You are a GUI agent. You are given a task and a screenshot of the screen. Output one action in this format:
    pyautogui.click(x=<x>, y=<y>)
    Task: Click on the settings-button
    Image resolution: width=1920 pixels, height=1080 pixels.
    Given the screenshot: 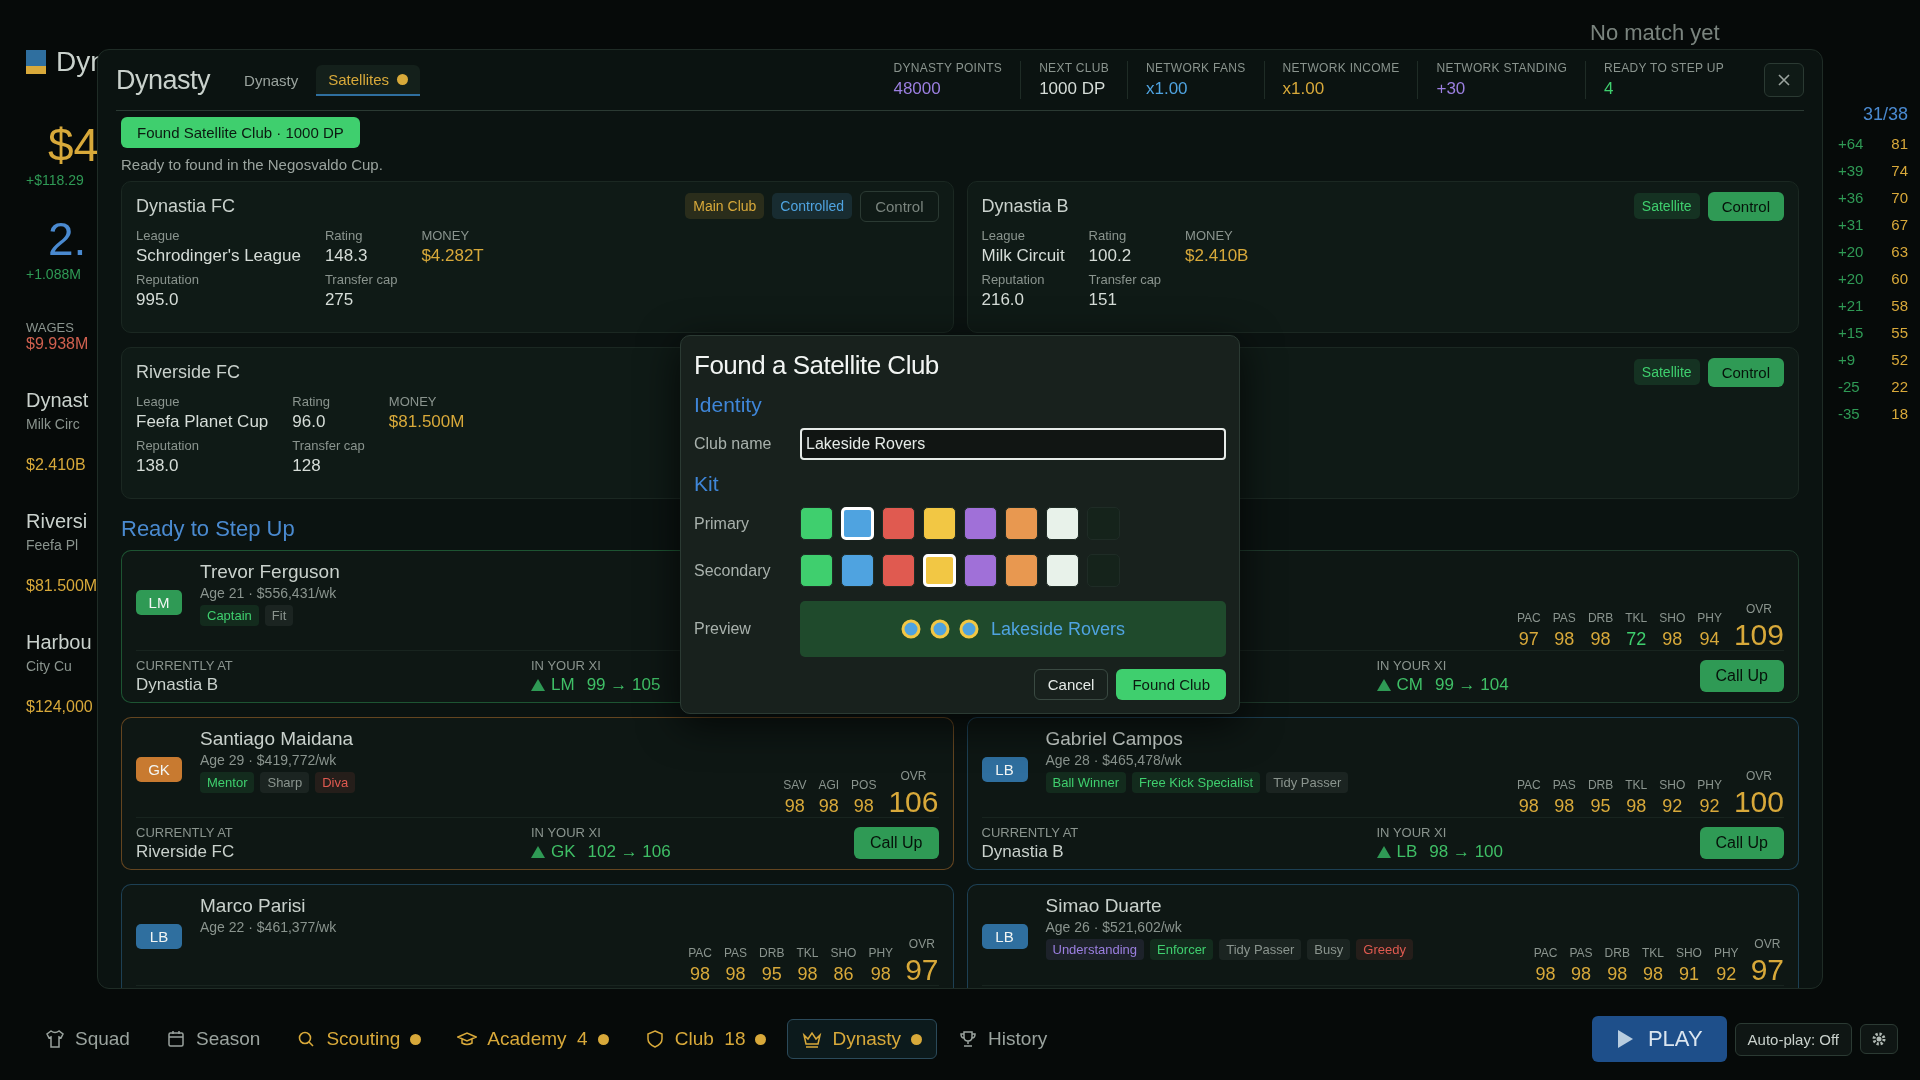 What is the action you would take?
    pyautogui.click(x=1879, y=1039)
    